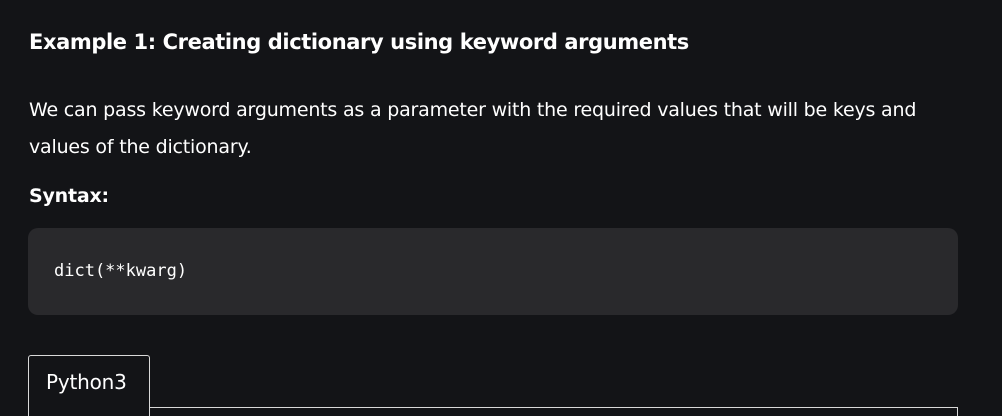 The height and width of the screenshot is (416, 1002). What do you see at coordinates (86, 382) in the screenshot?
I see `tab-label: Python3` at bounding box center [86, 382].